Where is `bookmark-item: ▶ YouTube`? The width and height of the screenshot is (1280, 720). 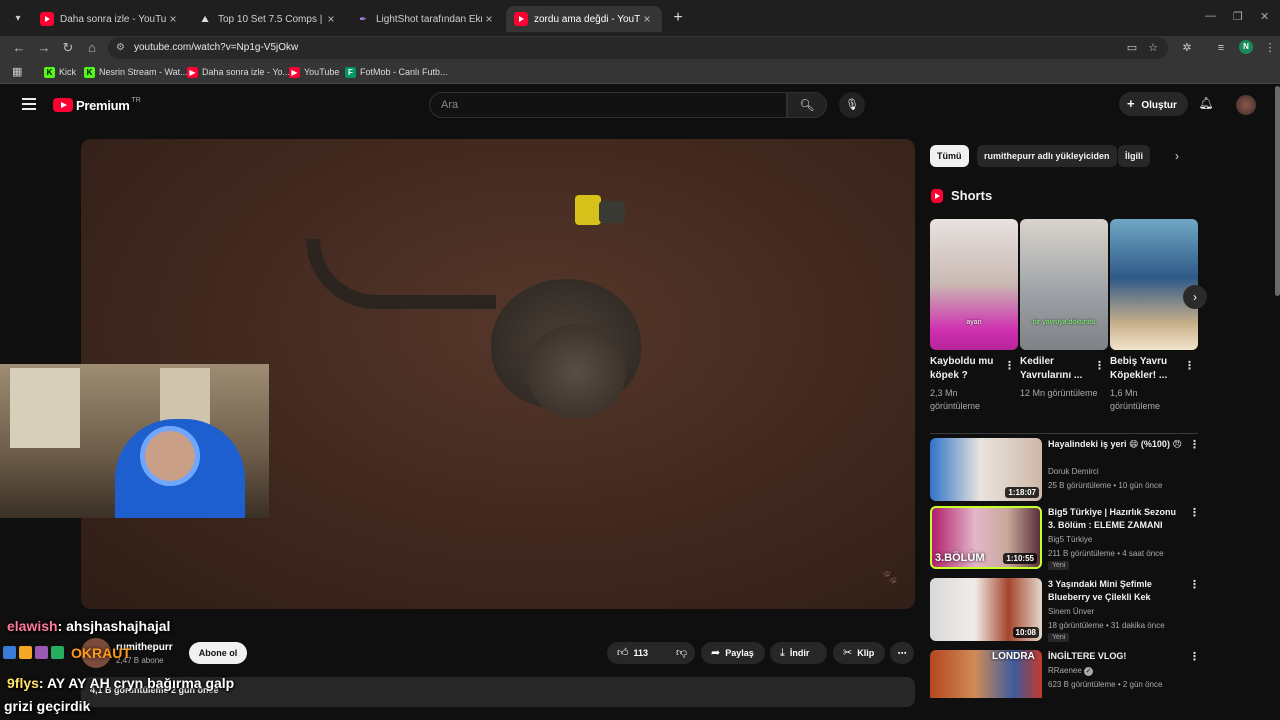 bookmark-item: ▶ YouTube is located at coordinates (314, 72).